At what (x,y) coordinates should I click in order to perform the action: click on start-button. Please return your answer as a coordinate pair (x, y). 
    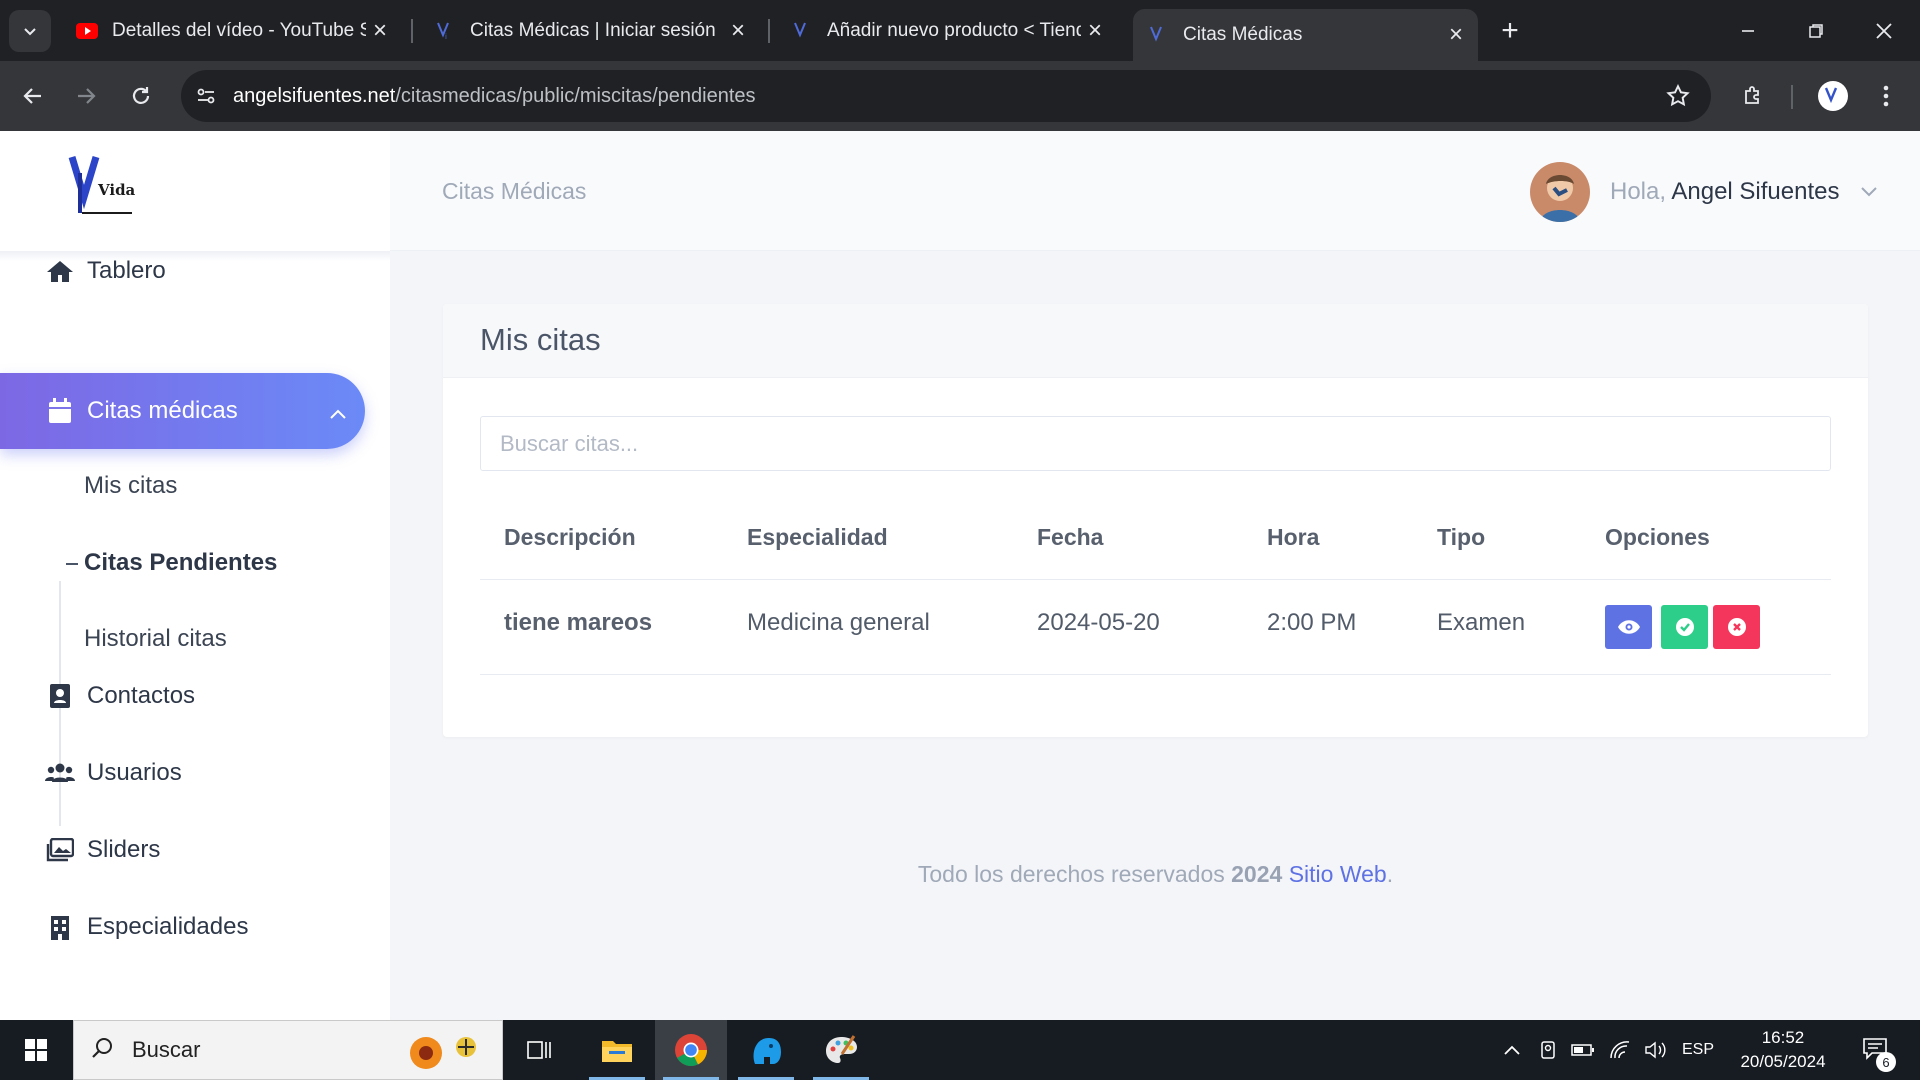
    Looking at the image, I should click on (36, 1050).